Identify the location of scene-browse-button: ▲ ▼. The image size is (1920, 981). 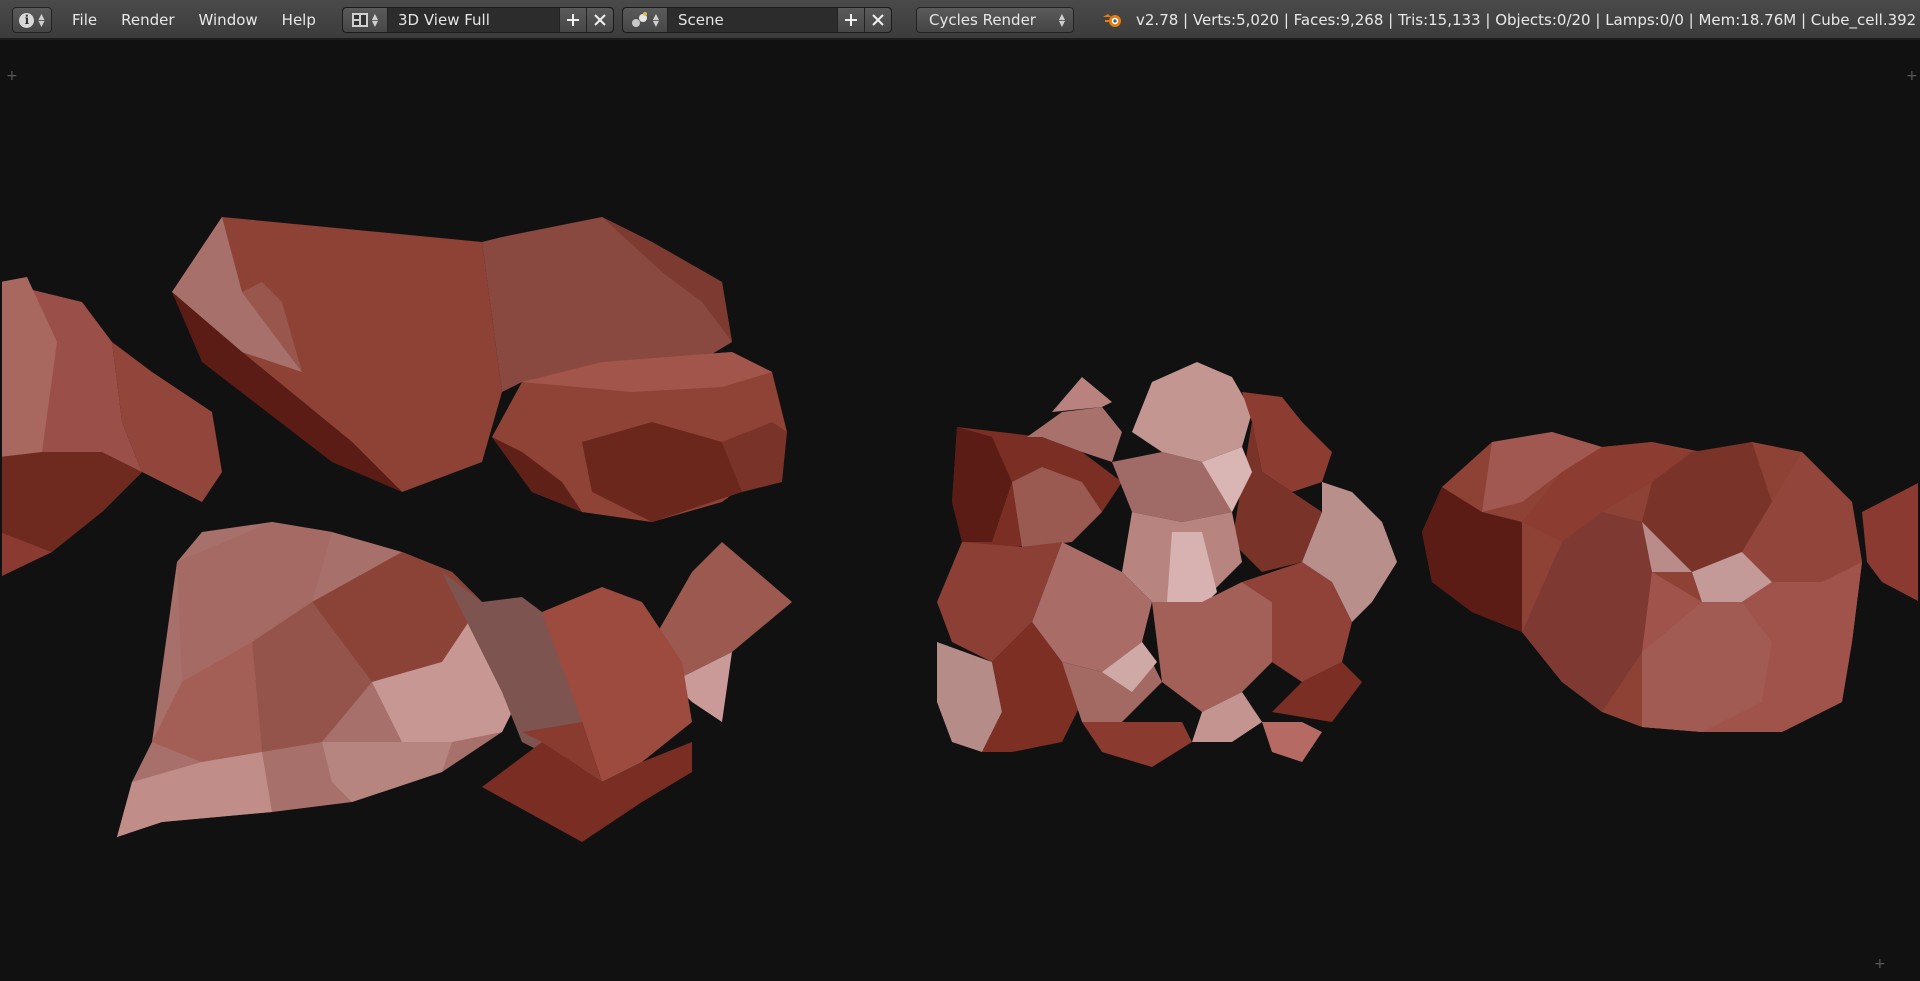
(645, 20).